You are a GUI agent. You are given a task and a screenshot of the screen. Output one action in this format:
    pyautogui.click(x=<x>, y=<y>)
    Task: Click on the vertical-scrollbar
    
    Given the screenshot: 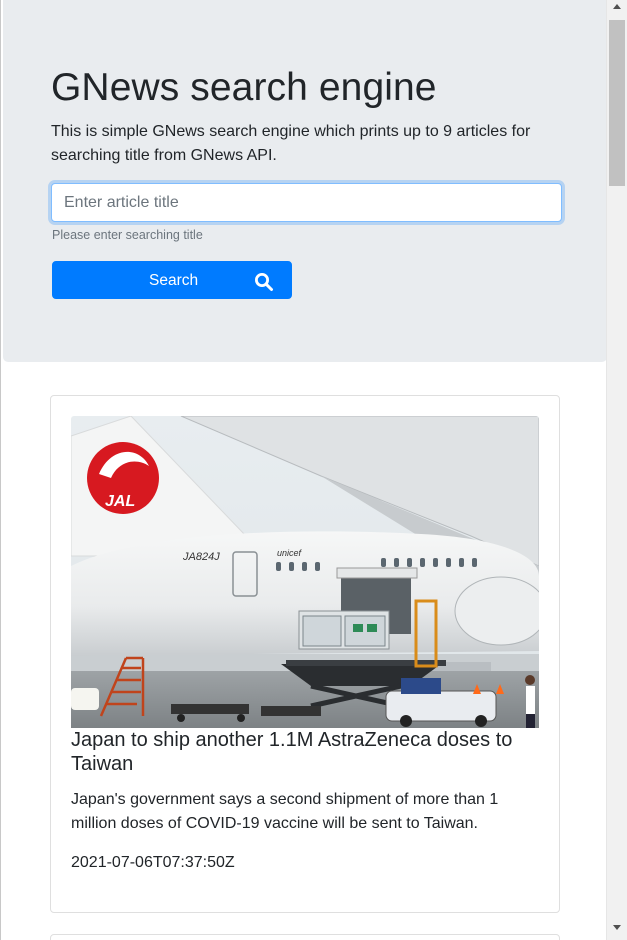 What is the action you would take?
    pyautogui.click(x=616, y=470)
    